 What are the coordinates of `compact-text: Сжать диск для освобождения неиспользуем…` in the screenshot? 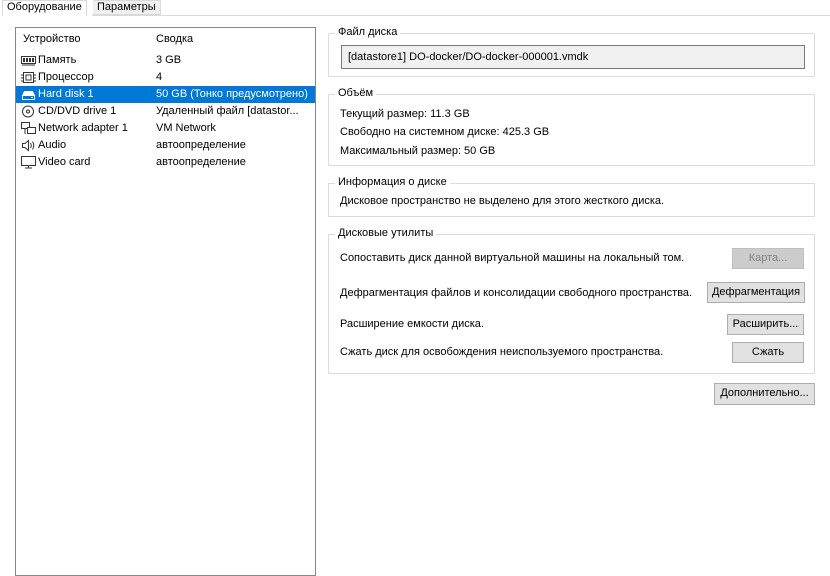 It's located at (502, 352).